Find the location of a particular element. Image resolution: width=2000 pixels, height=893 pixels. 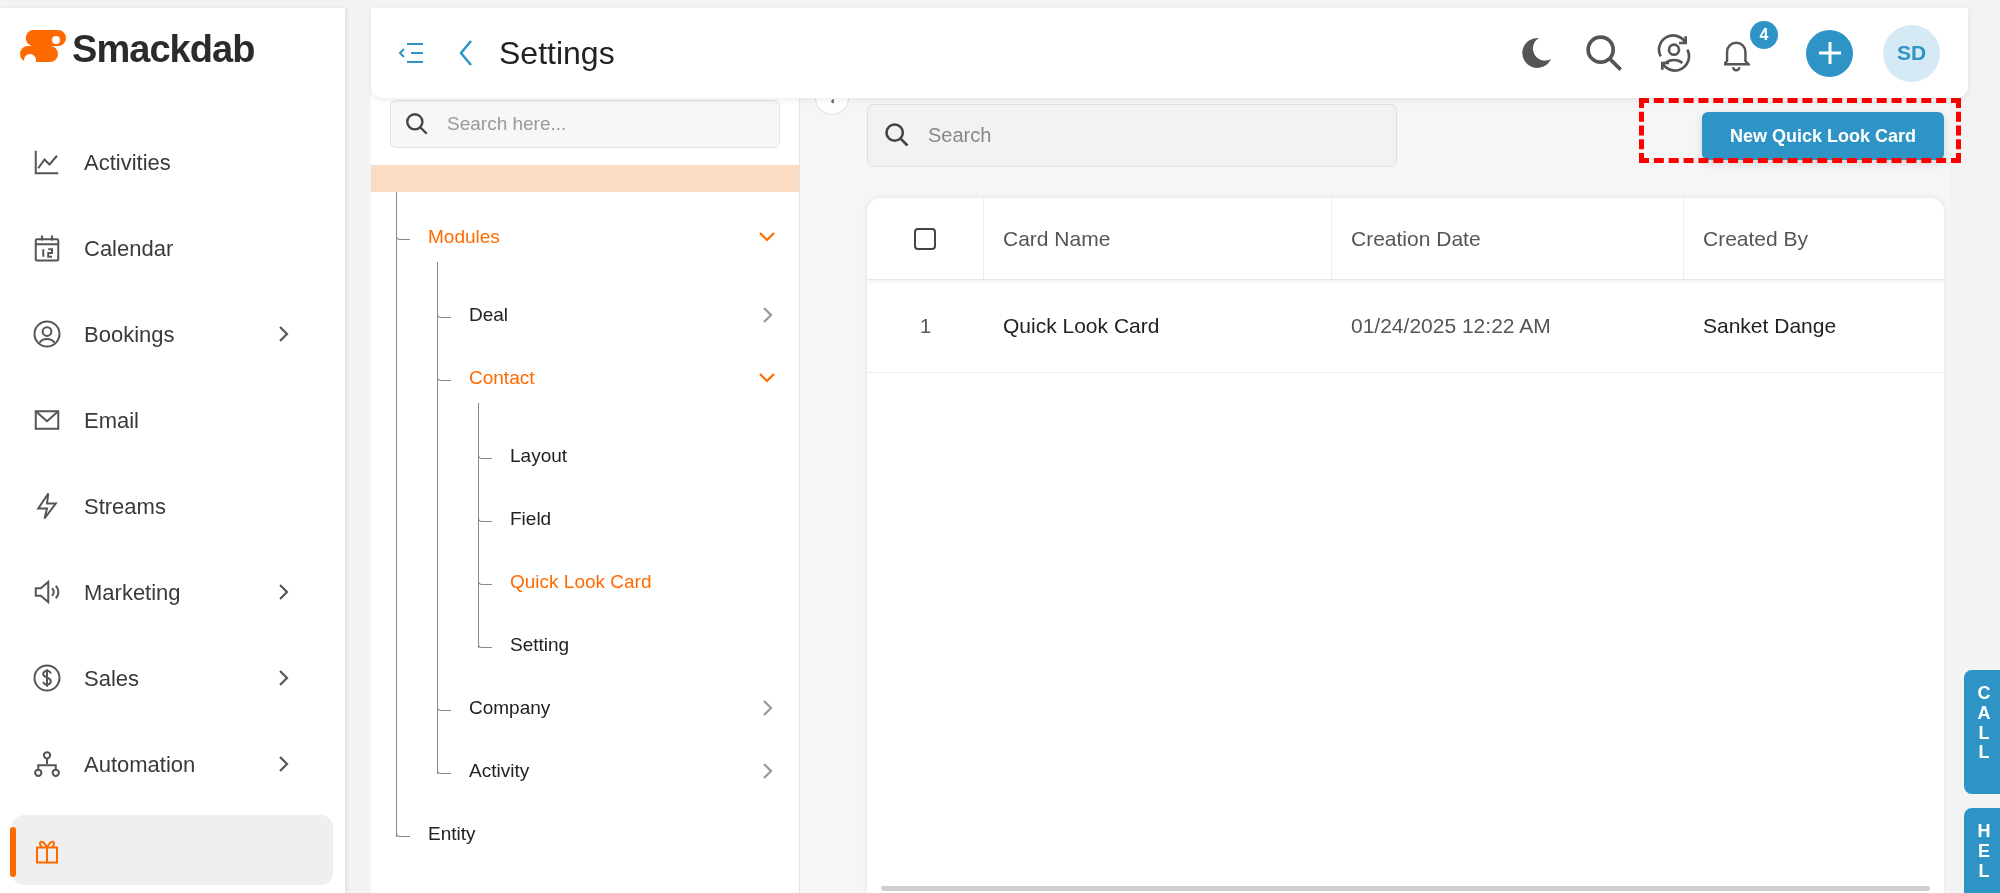

select-all-checkbox is located at coordinates (925, 238).